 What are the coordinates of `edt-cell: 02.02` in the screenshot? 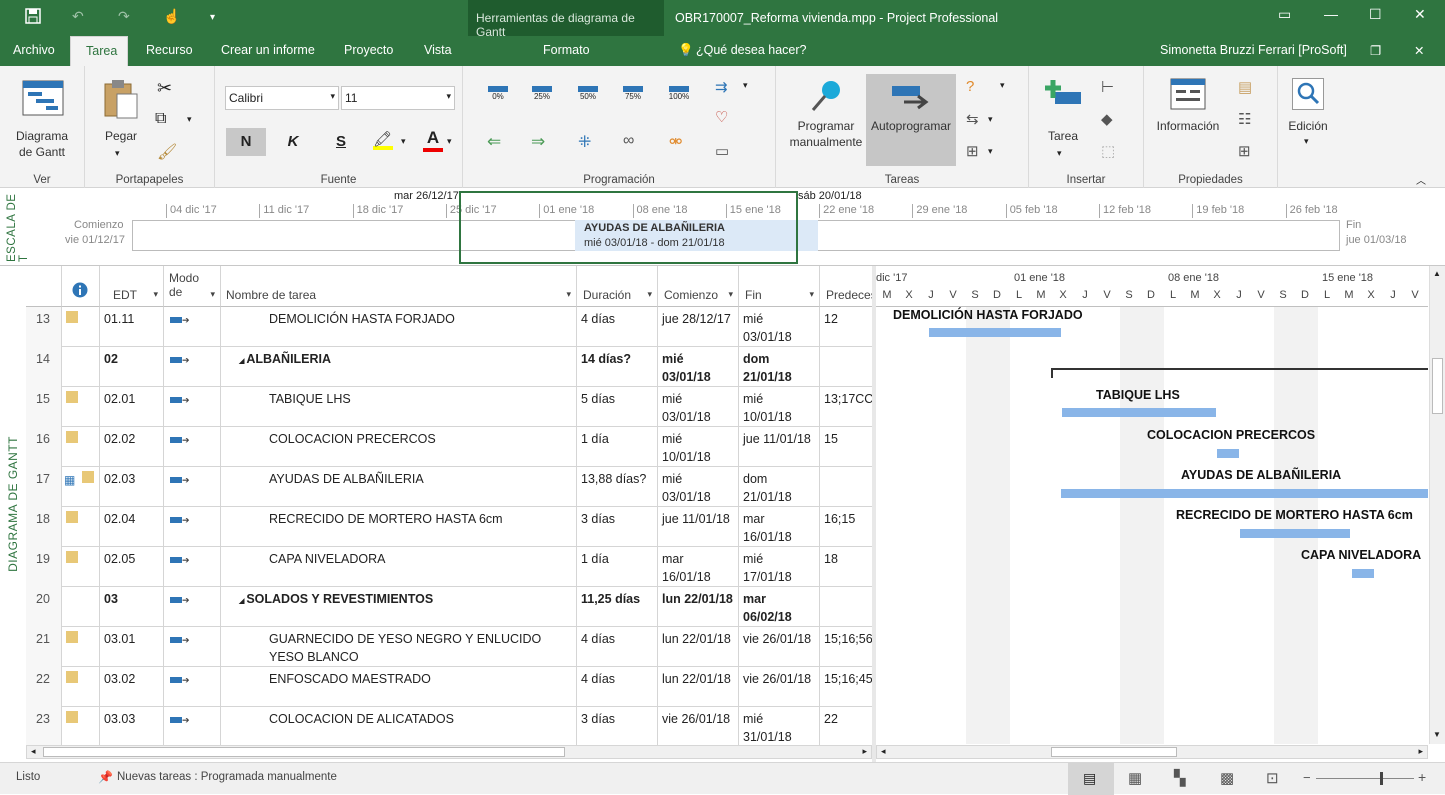 It's located at (132, 447).